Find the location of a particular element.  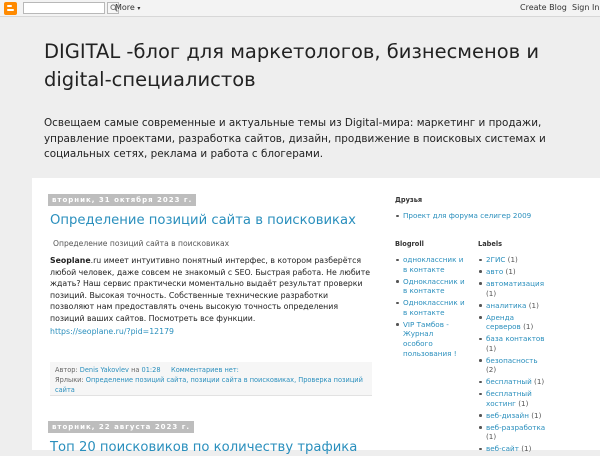

navbar-more-menu: More ▾ is located at coordinates (127, 7).